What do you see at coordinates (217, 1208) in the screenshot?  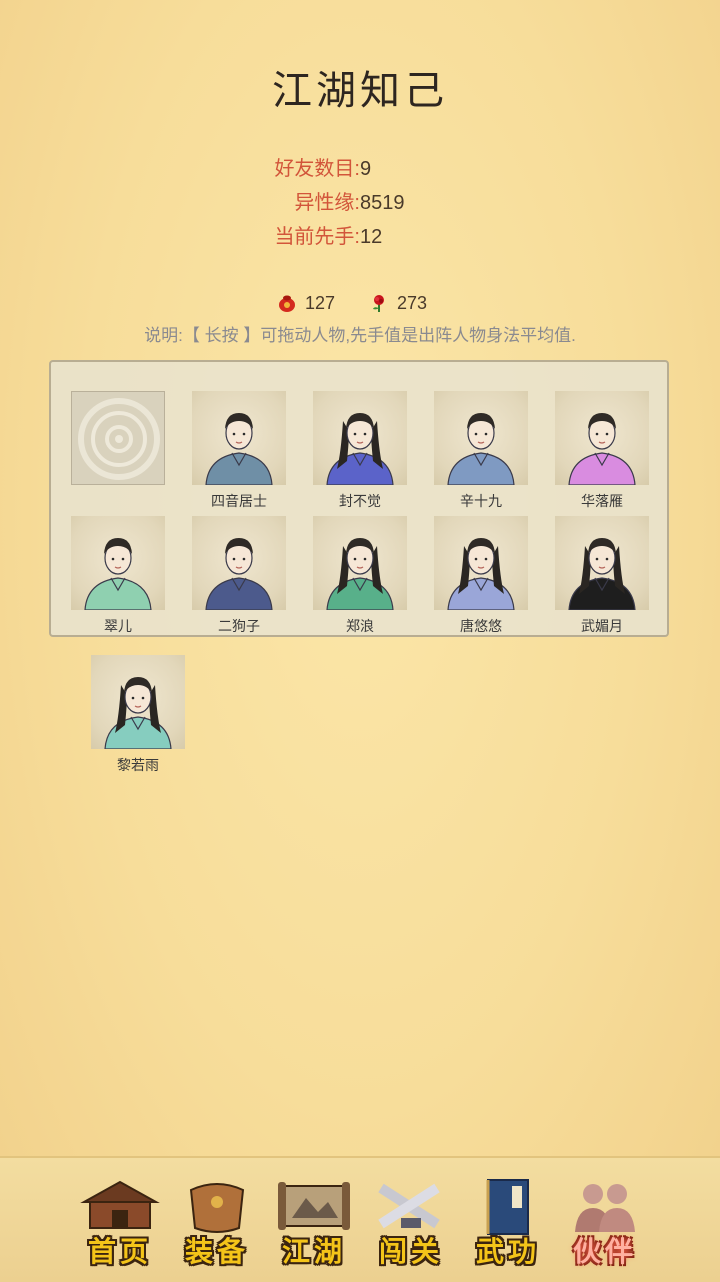 I see `armor-icon` at bounding box center [217, 1208].